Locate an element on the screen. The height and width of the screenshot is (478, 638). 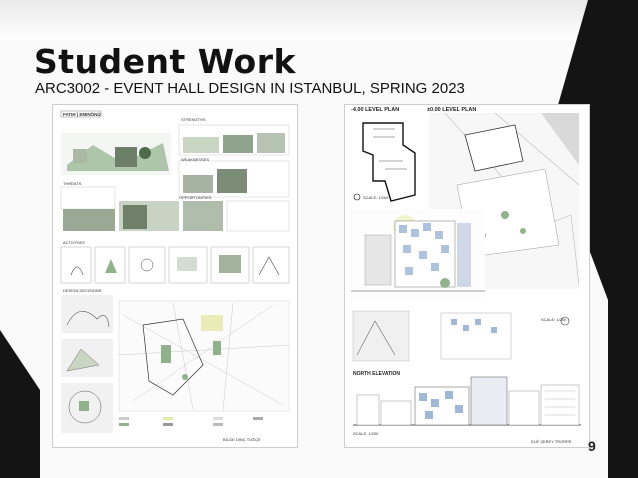
section-sketches is located at coordinates (461, 336).